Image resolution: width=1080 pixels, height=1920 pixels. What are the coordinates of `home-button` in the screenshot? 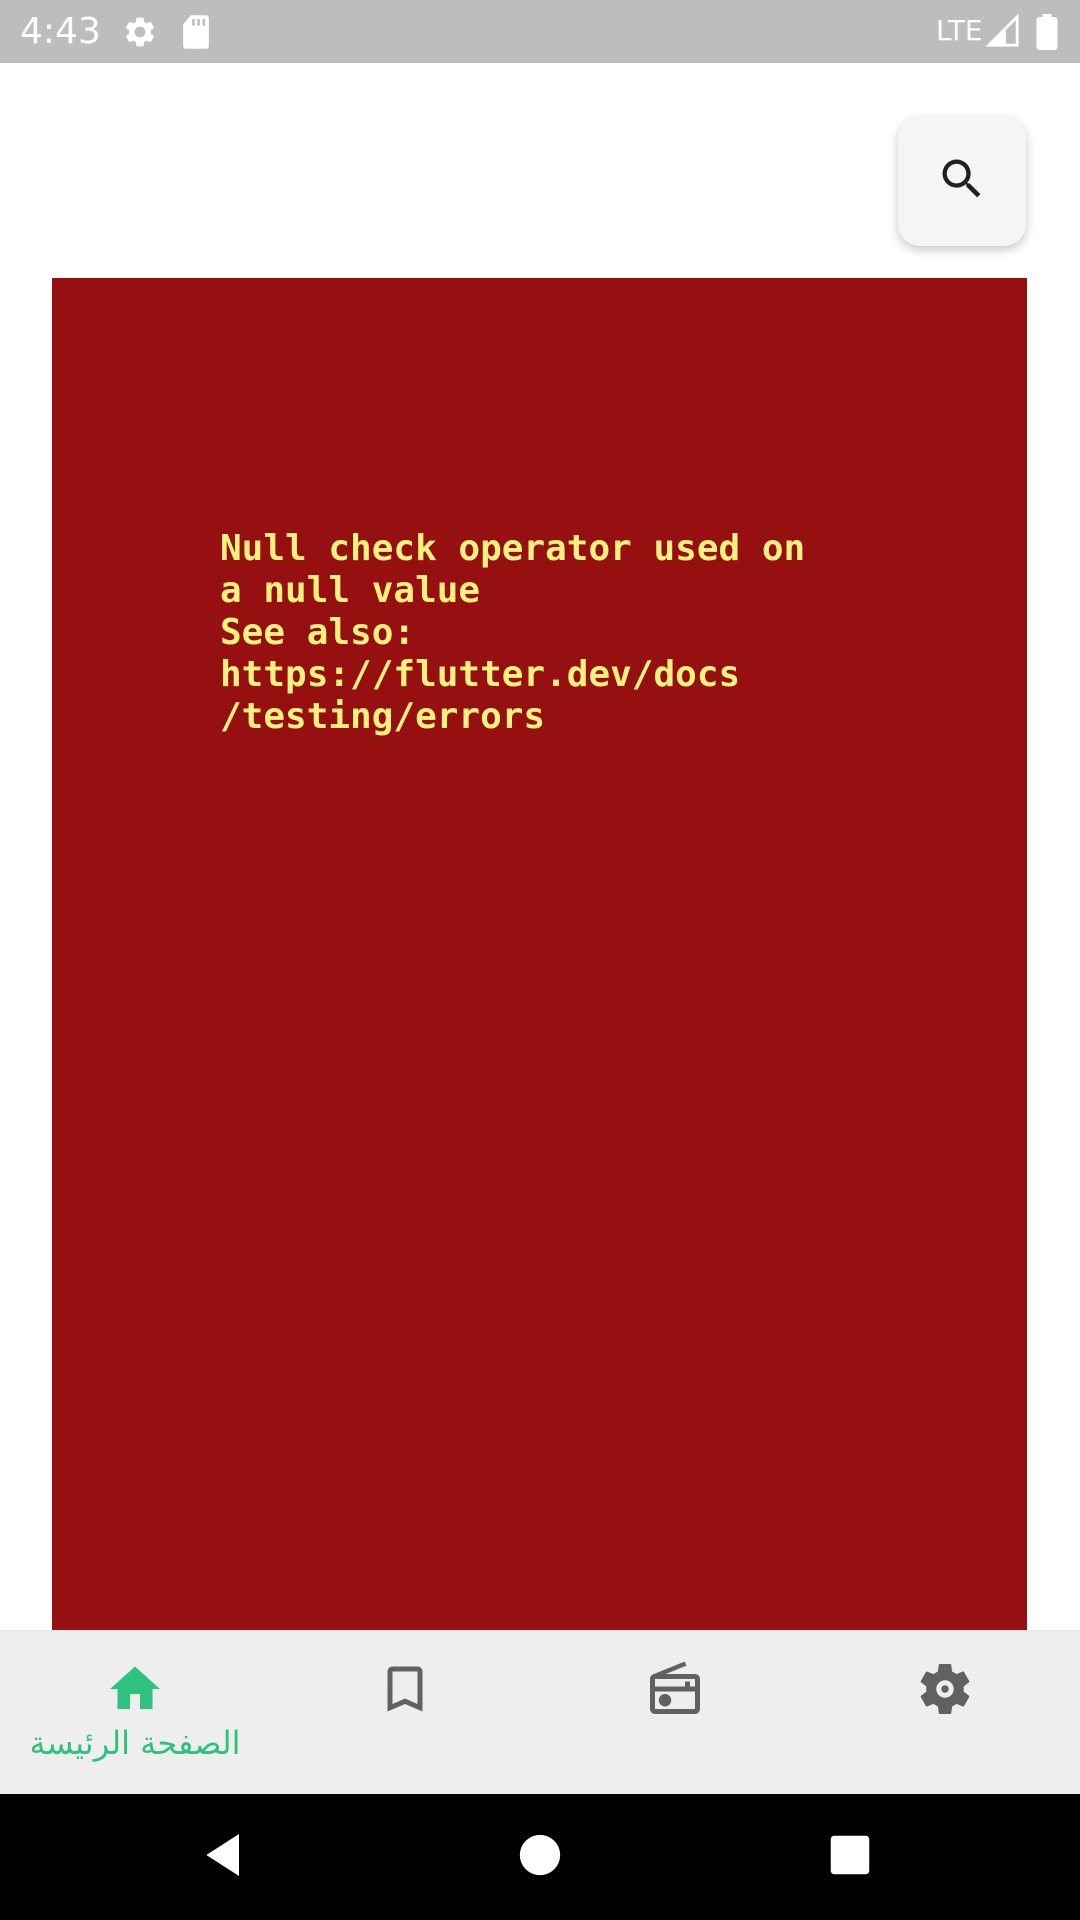 It's located at (540, 1857).